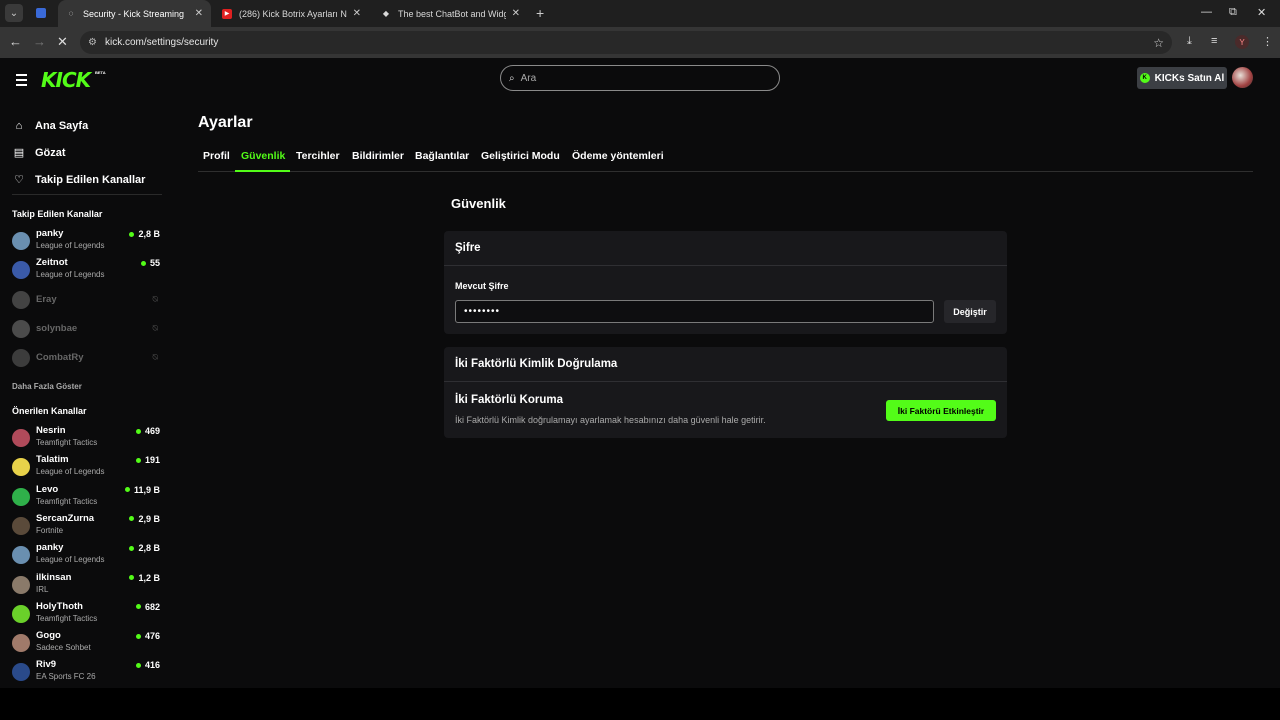 This screenshot has width=1280, height=720. Describe the element at coordinates (86, 301) in the screenshot. I see `channel-item: Eray ⍉` at that location.